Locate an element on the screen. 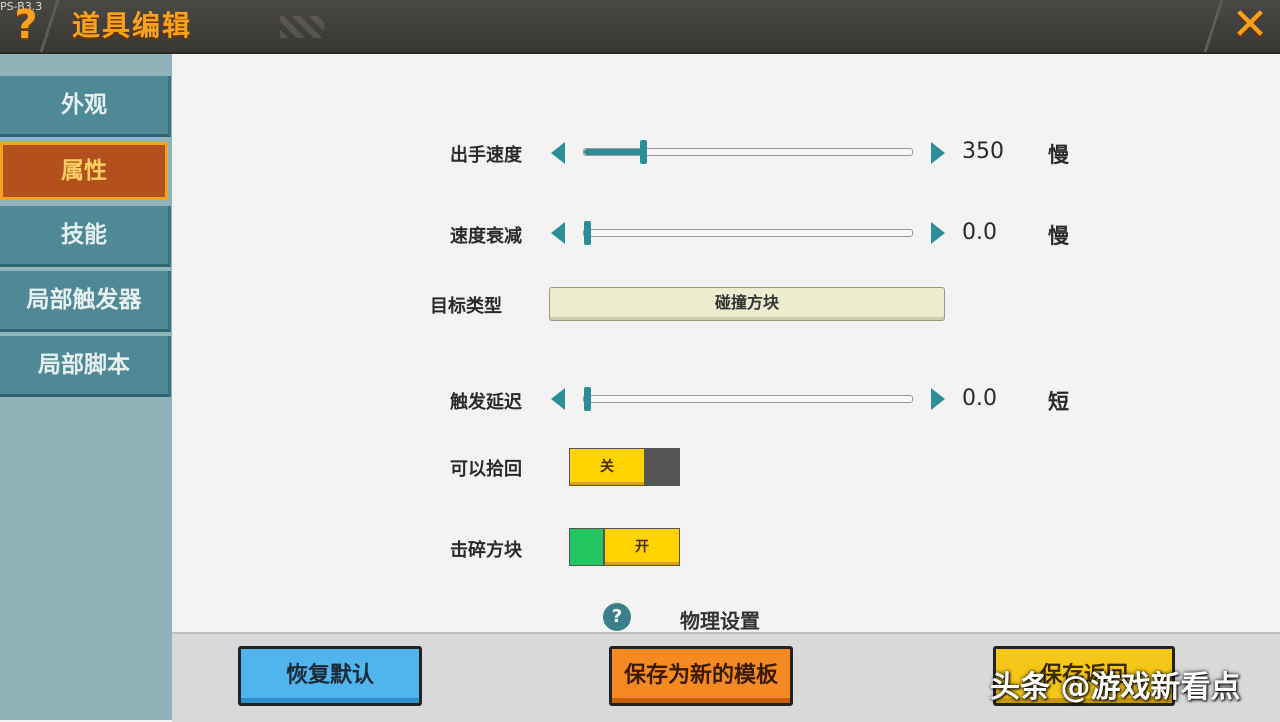 The height and width of the screenshot is (722, 1280). break-blocks-toggle: 开 is located at coordinates (624, 547).